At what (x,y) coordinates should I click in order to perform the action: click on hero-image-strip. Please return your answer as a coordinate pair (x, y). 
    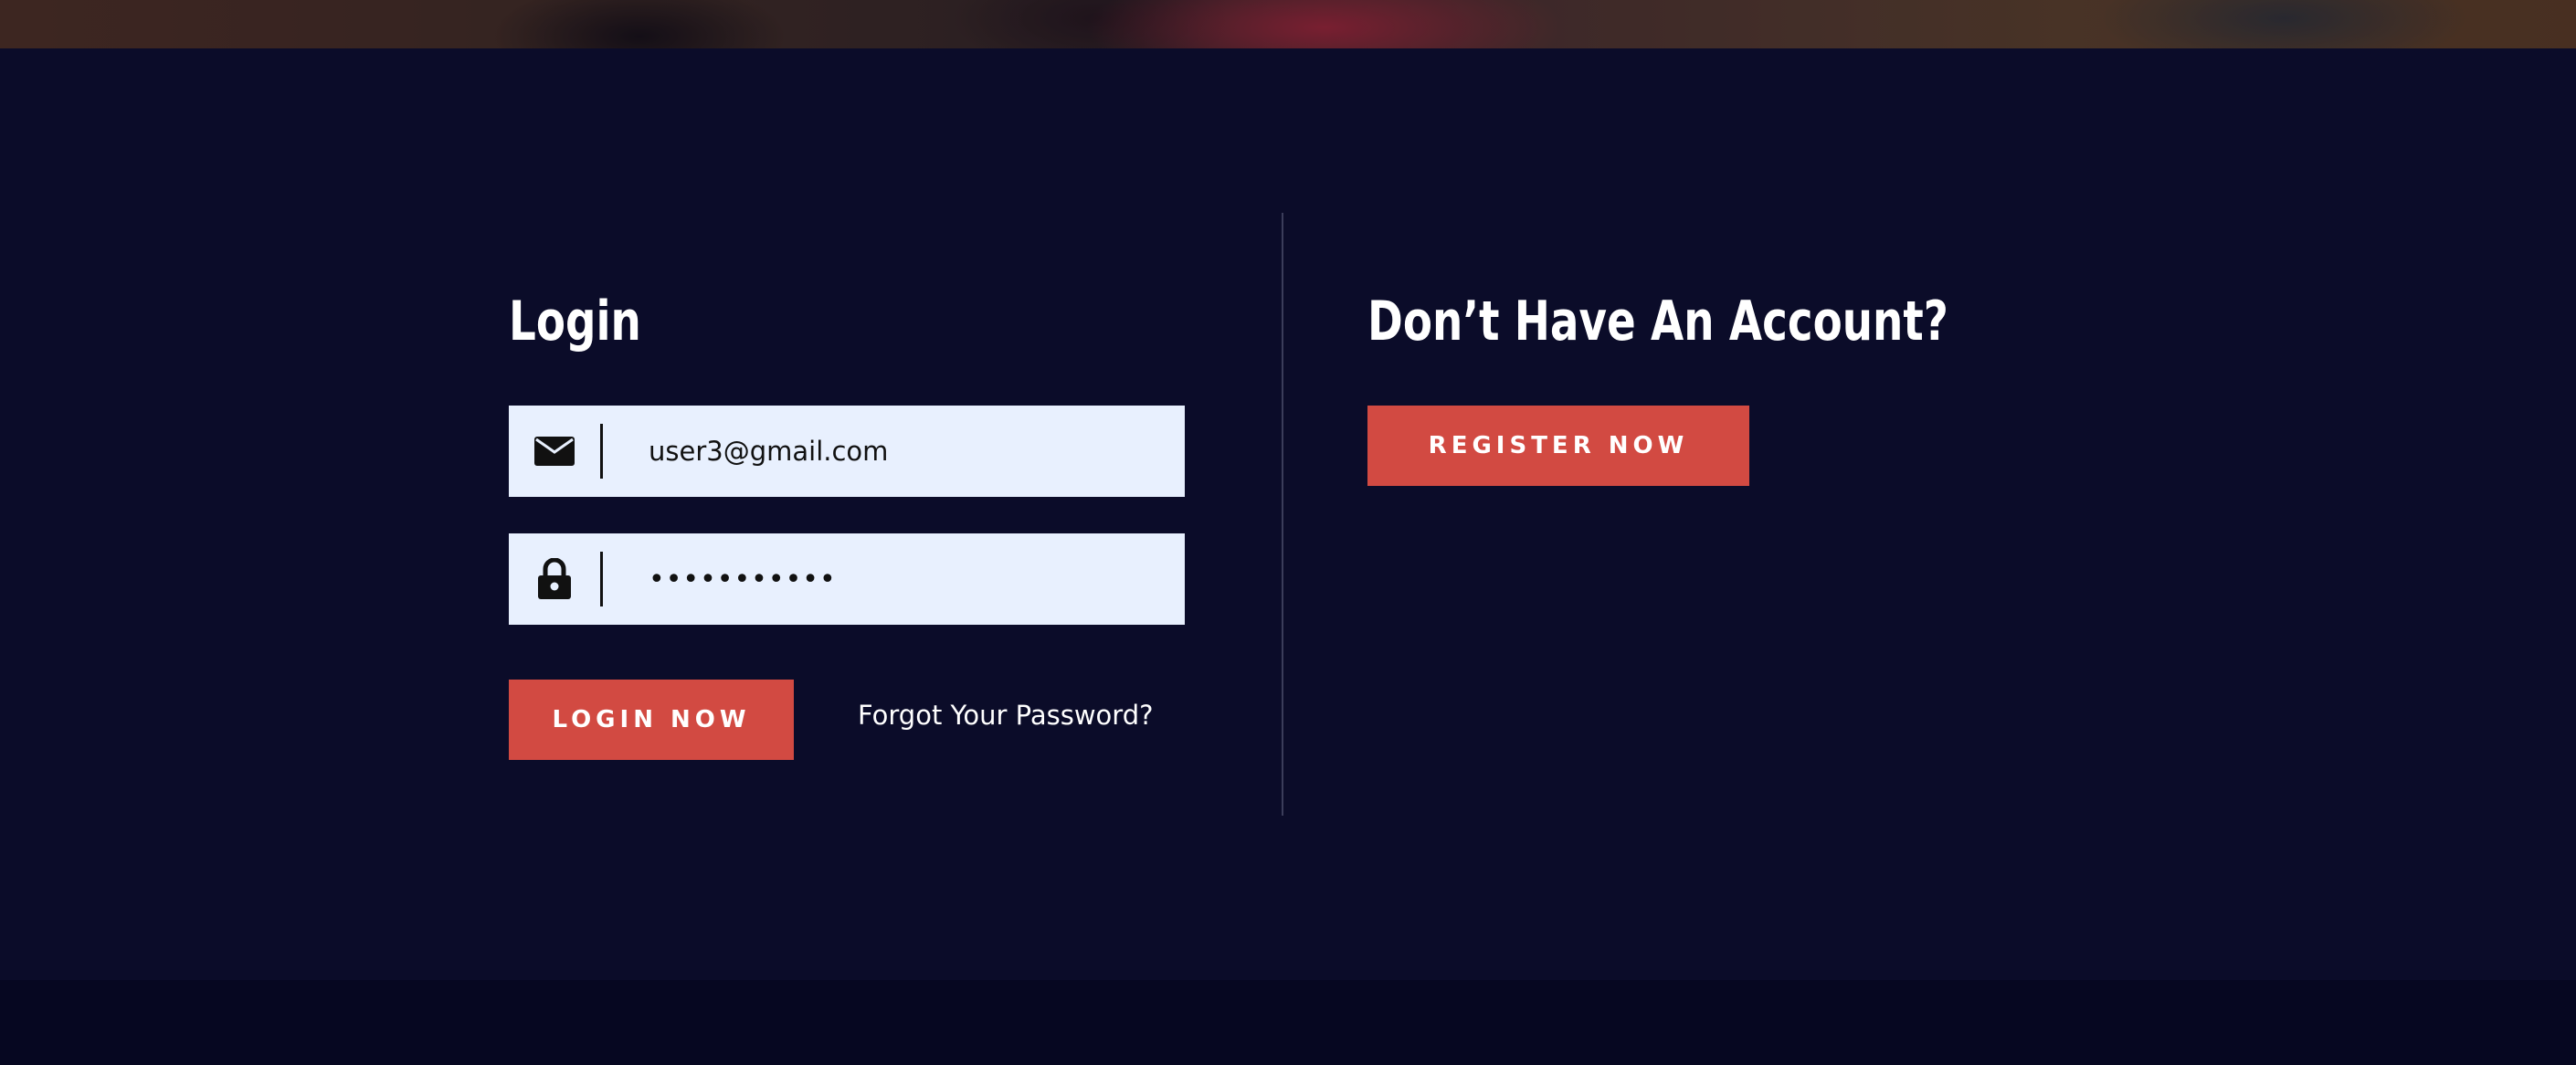
    Looking at the image, I should click on (1288, 24).